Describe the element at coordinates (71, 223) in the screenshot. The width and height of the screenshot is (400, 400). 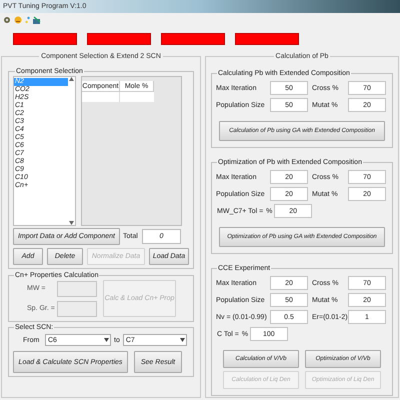
I see `scroll-down-icon` at that location.